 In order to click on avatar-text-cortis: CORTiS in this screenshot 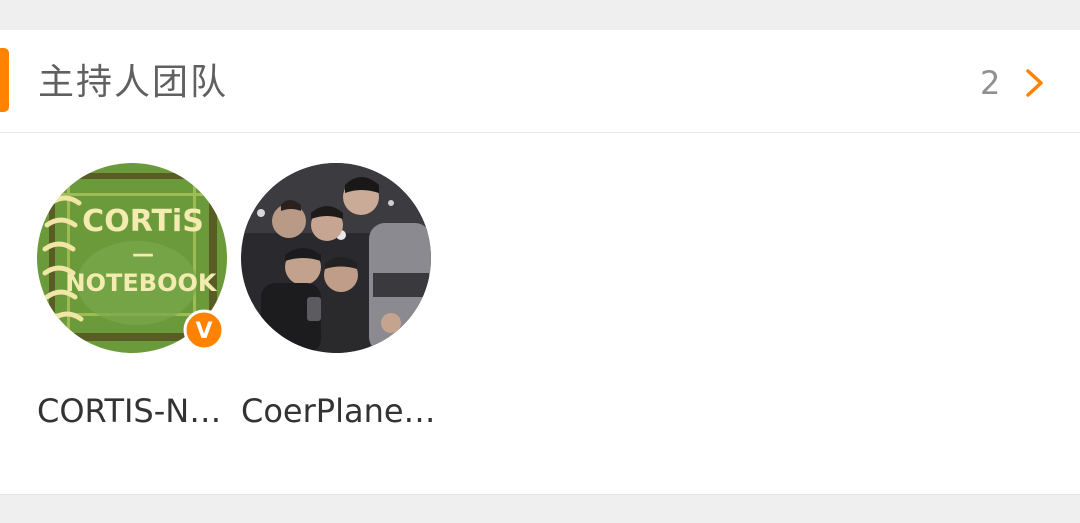, I will do `click(143, 221)`.